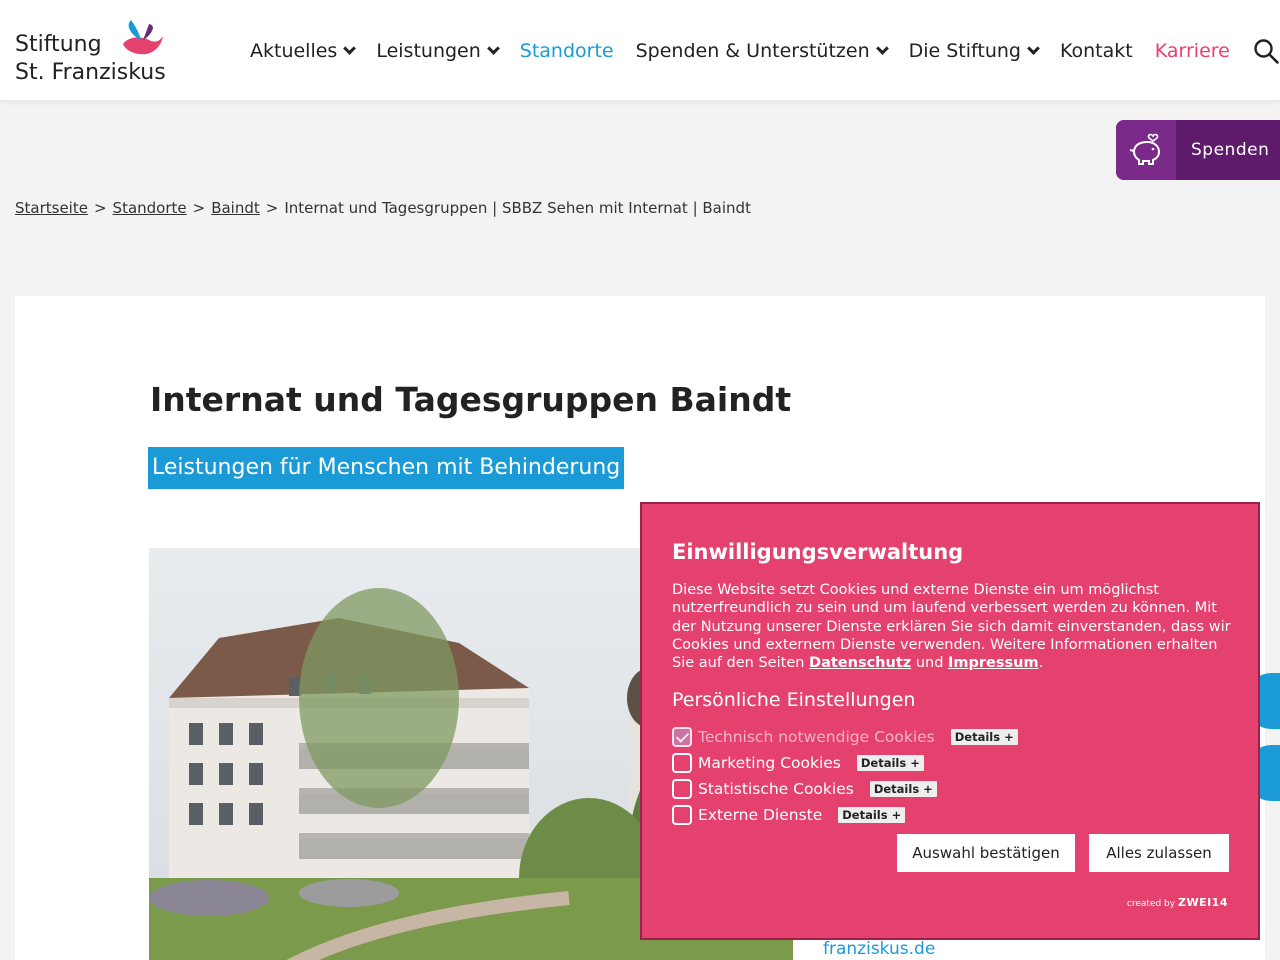 This screenshot has width=1280, height=960. I want to click on cookie-option-statistics: Statistische Cookies Details +, so click(804, 789).